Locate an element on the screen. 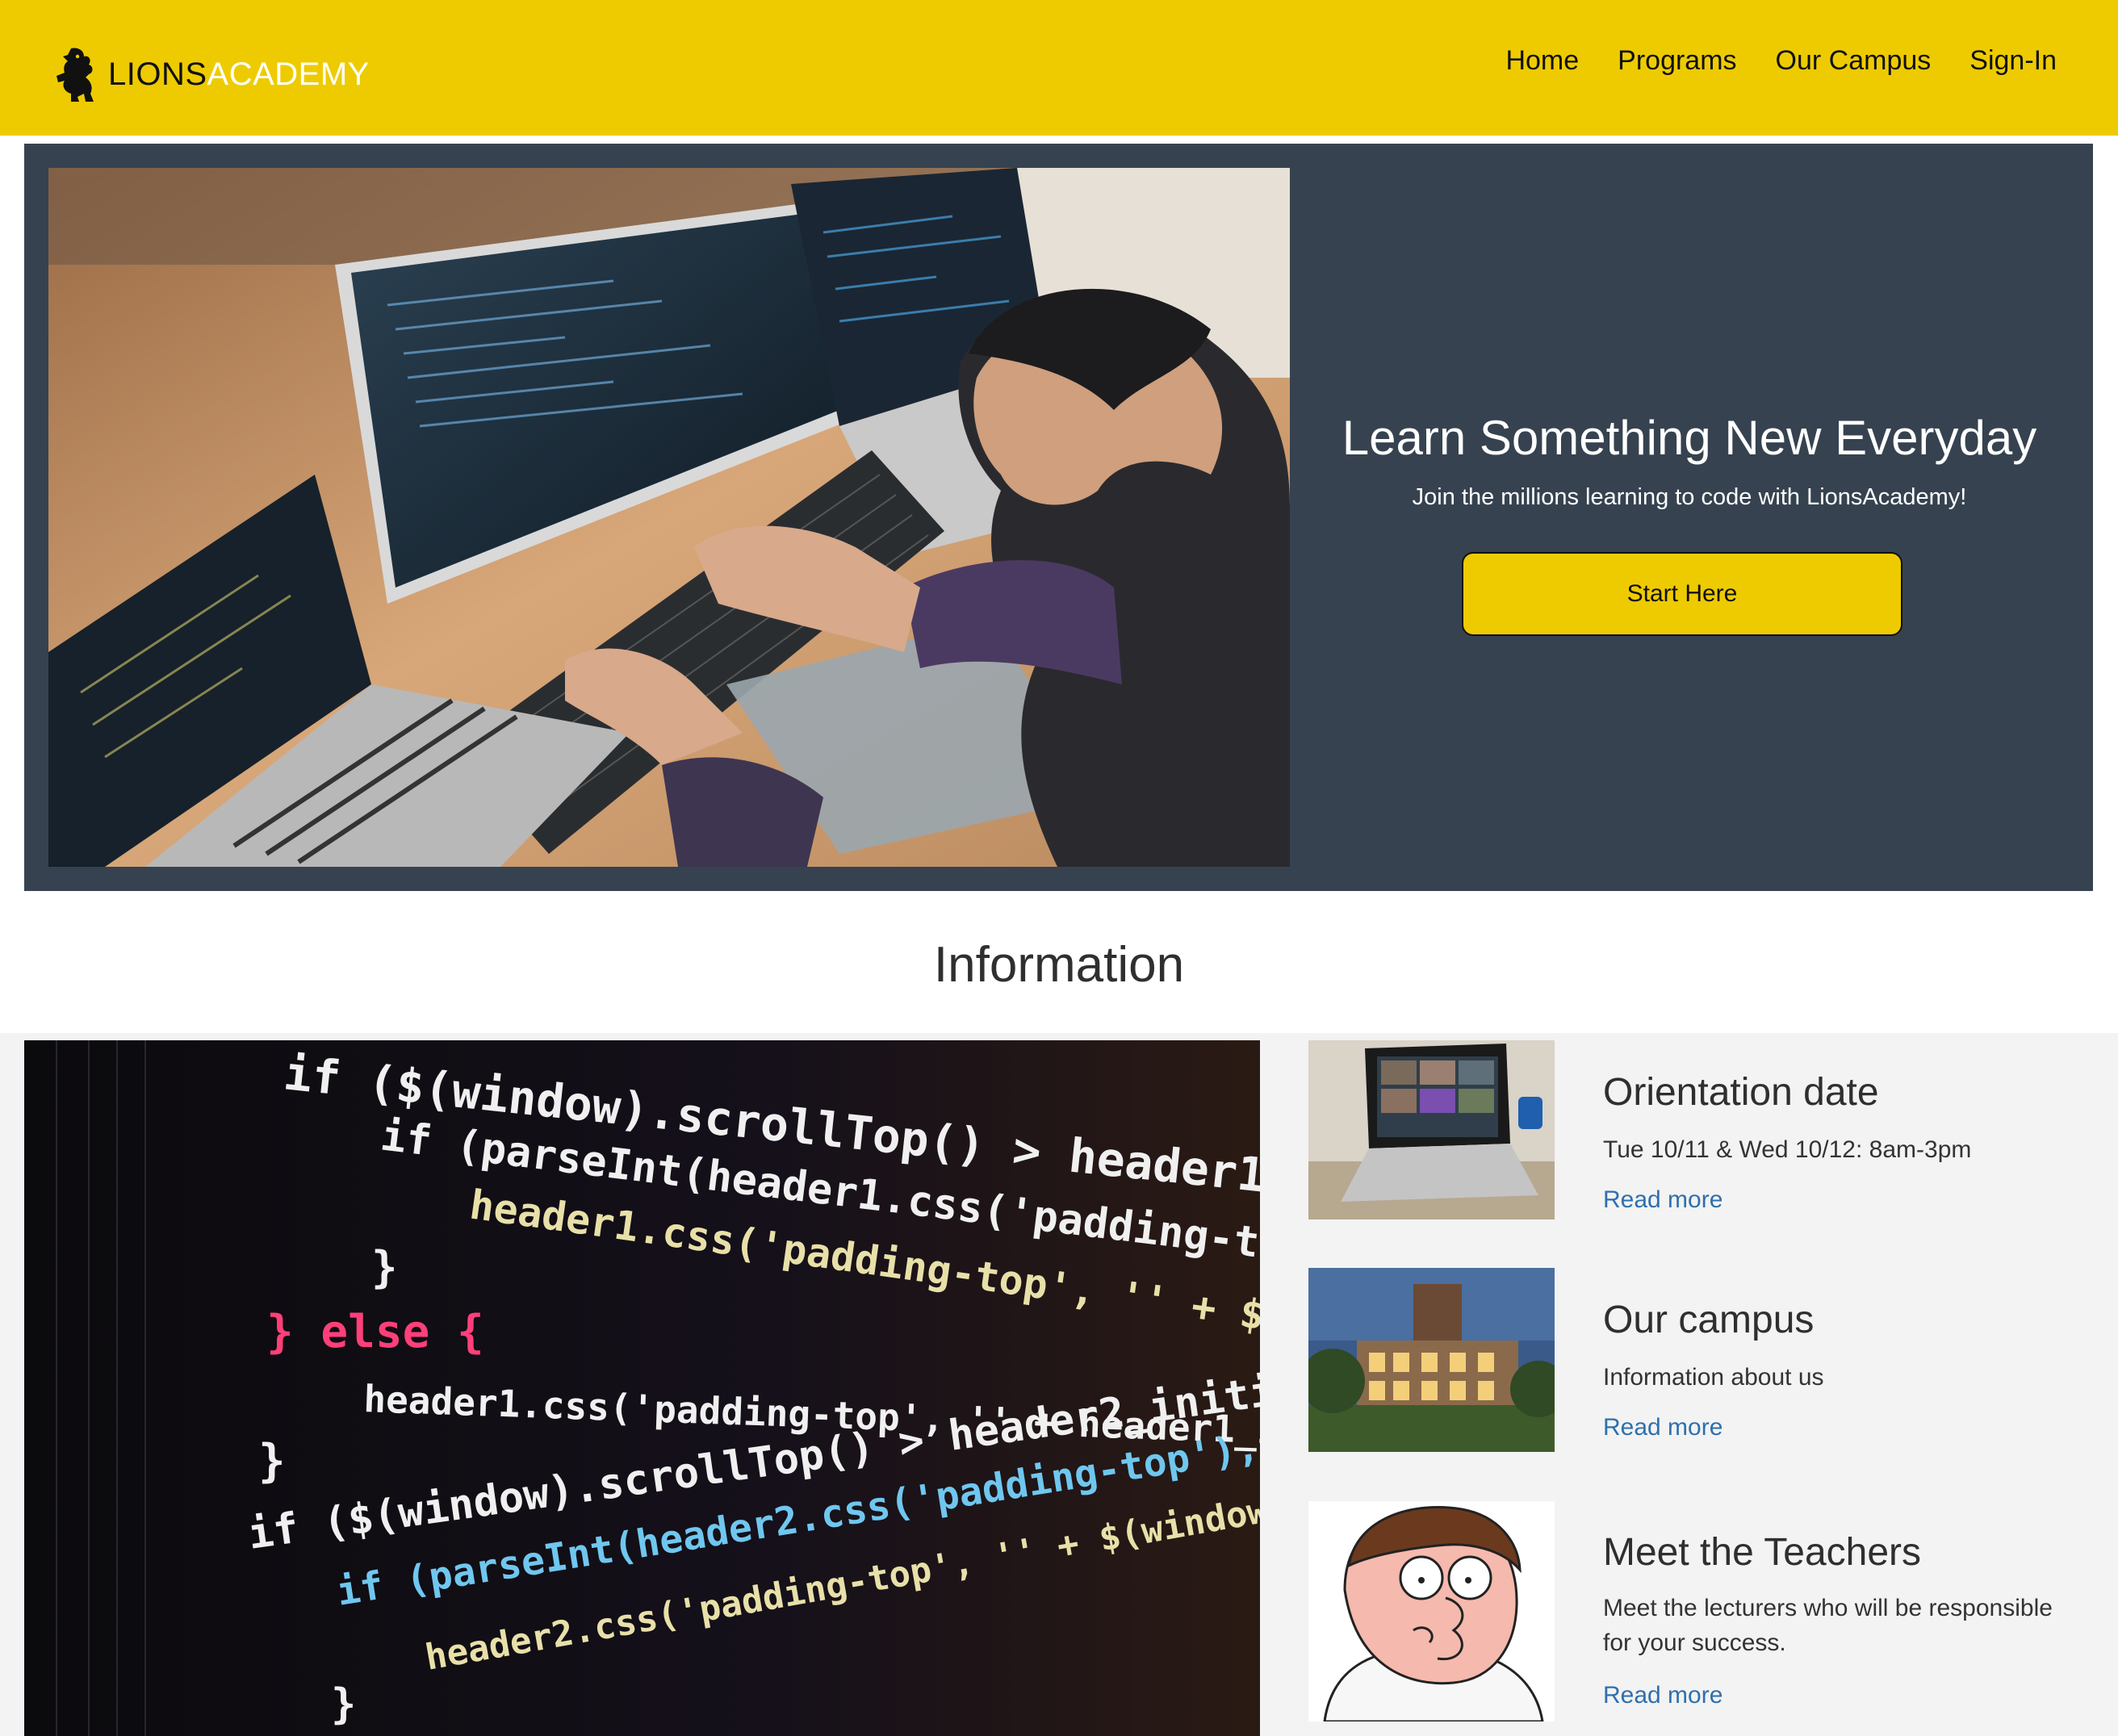 This screenshot has width=2118, height=1736. meet-teachers-title: Meet the Teachers is located at coordinates (1762, 1553).